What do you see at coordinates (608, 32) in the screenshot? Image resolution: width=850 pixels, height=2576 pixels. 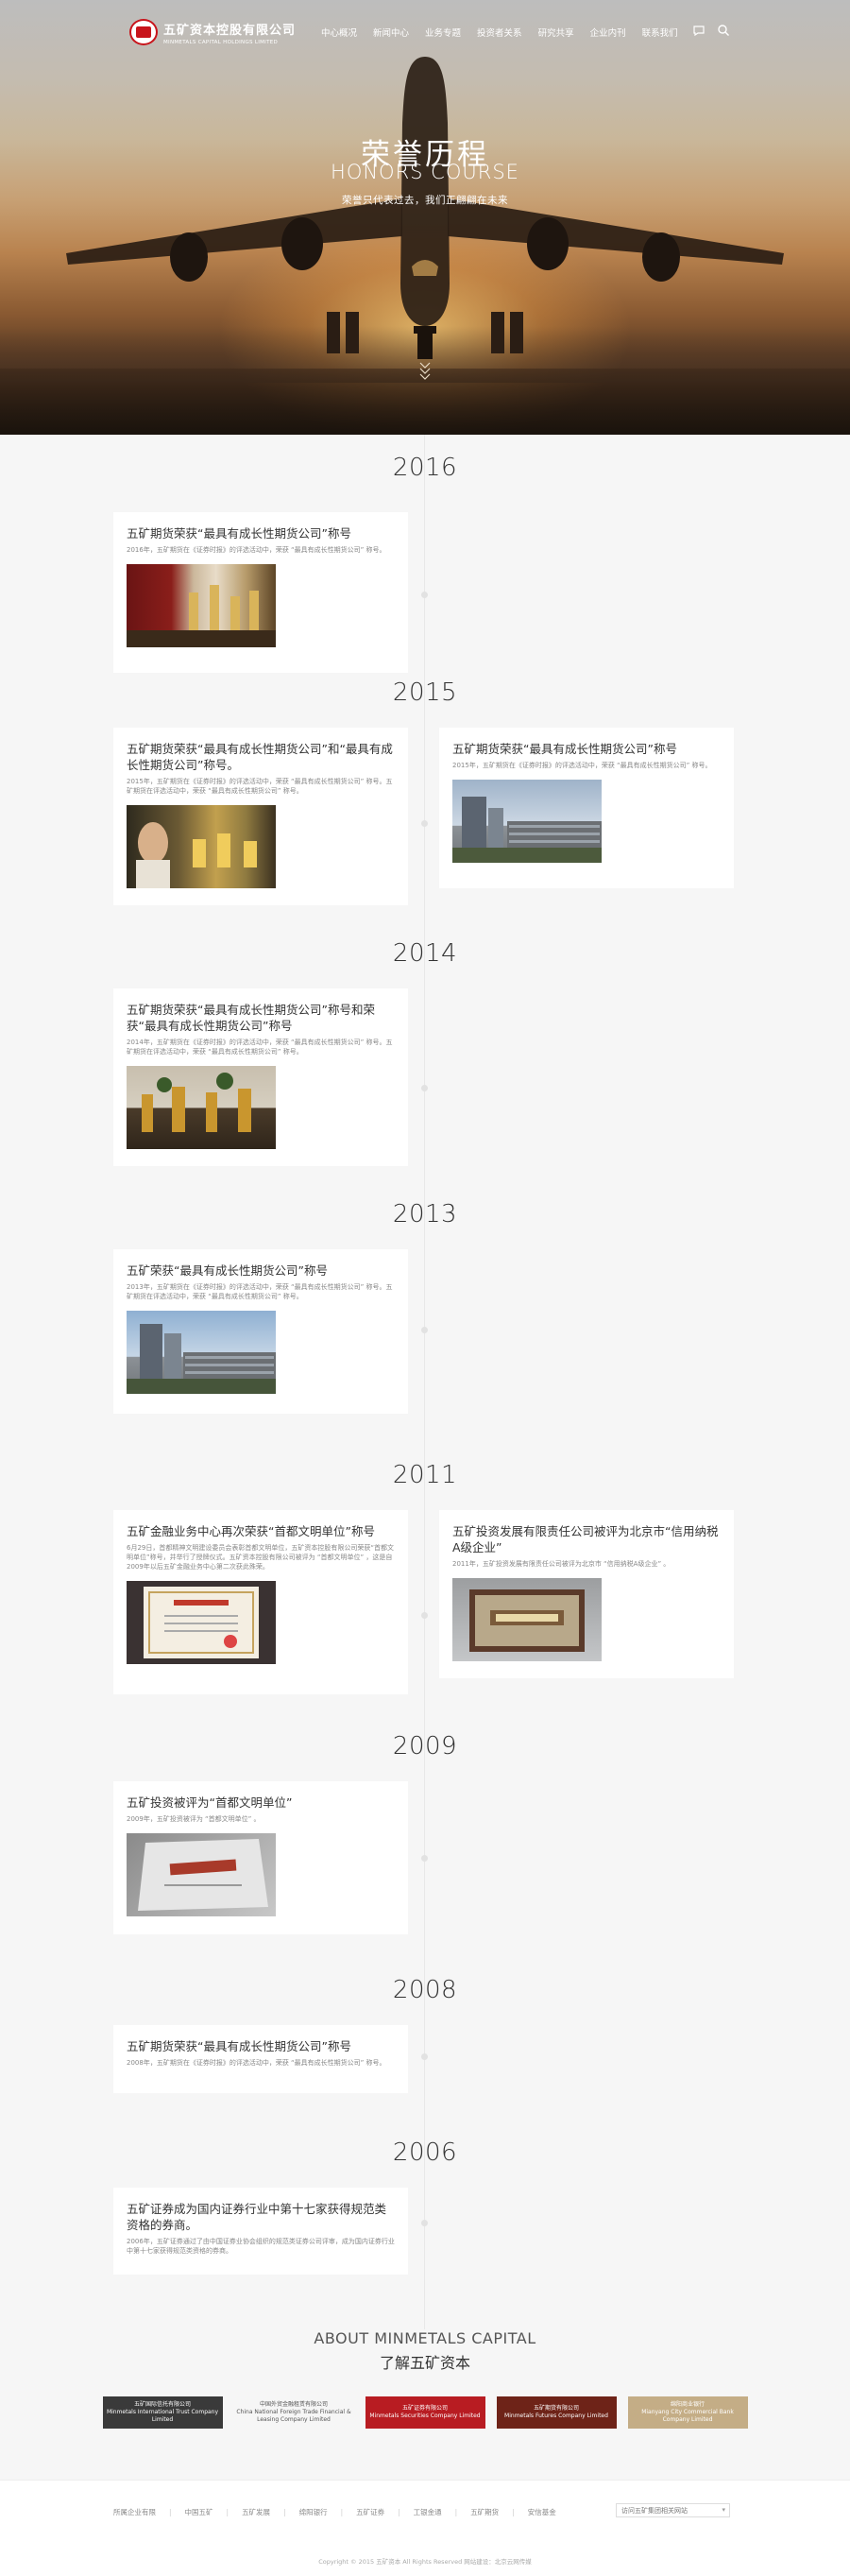 I see `nav-item-journal: 企业内刊` at bounding box center [608, 32].